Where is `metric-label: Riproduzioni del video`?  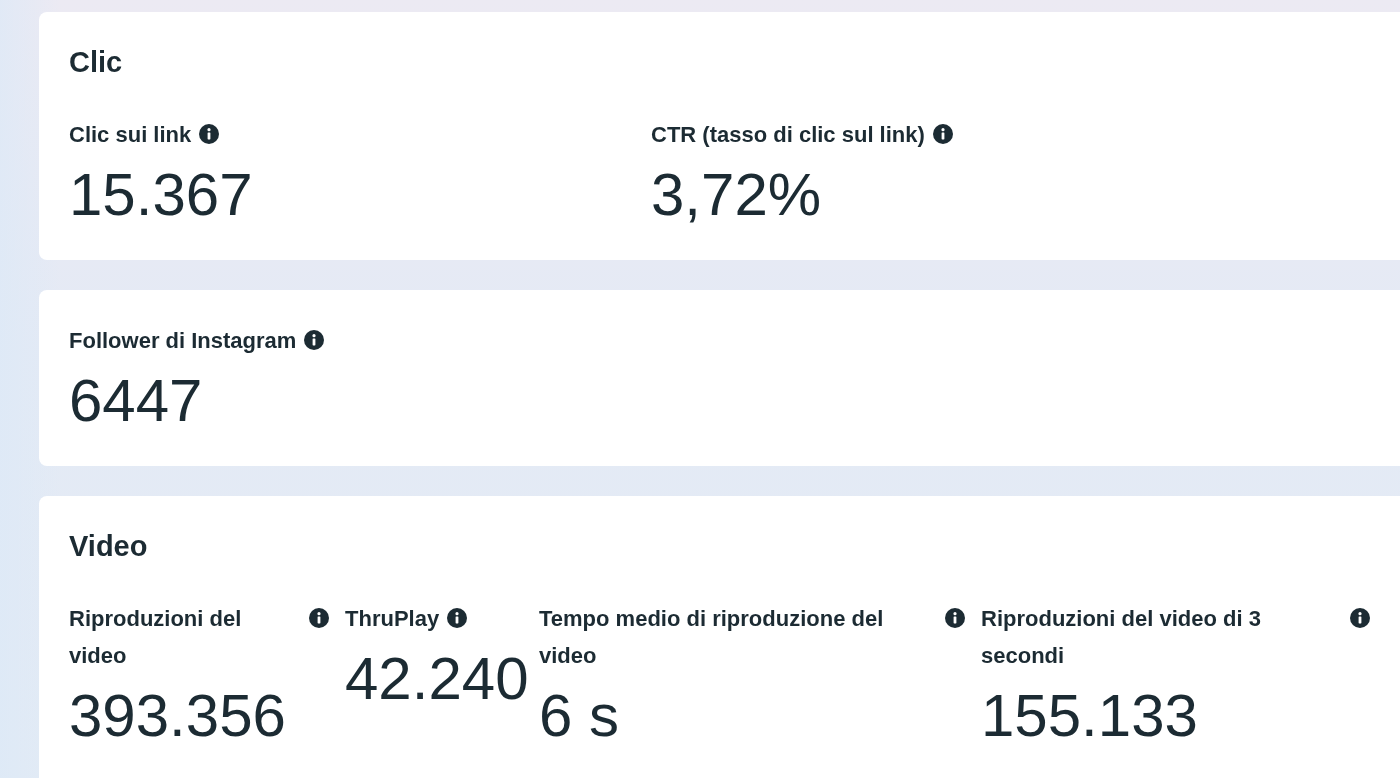 metric-label: Riproduzioni del video is located at coordinates (156, 637).